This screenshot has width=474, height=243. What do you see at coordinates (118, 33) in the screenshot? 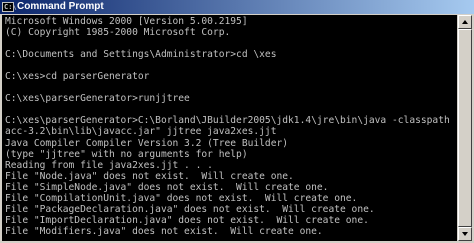
I see `console-line: (C) Copyright 1985-2000 Microsoft Corp.` at bounding box center [118, 33].